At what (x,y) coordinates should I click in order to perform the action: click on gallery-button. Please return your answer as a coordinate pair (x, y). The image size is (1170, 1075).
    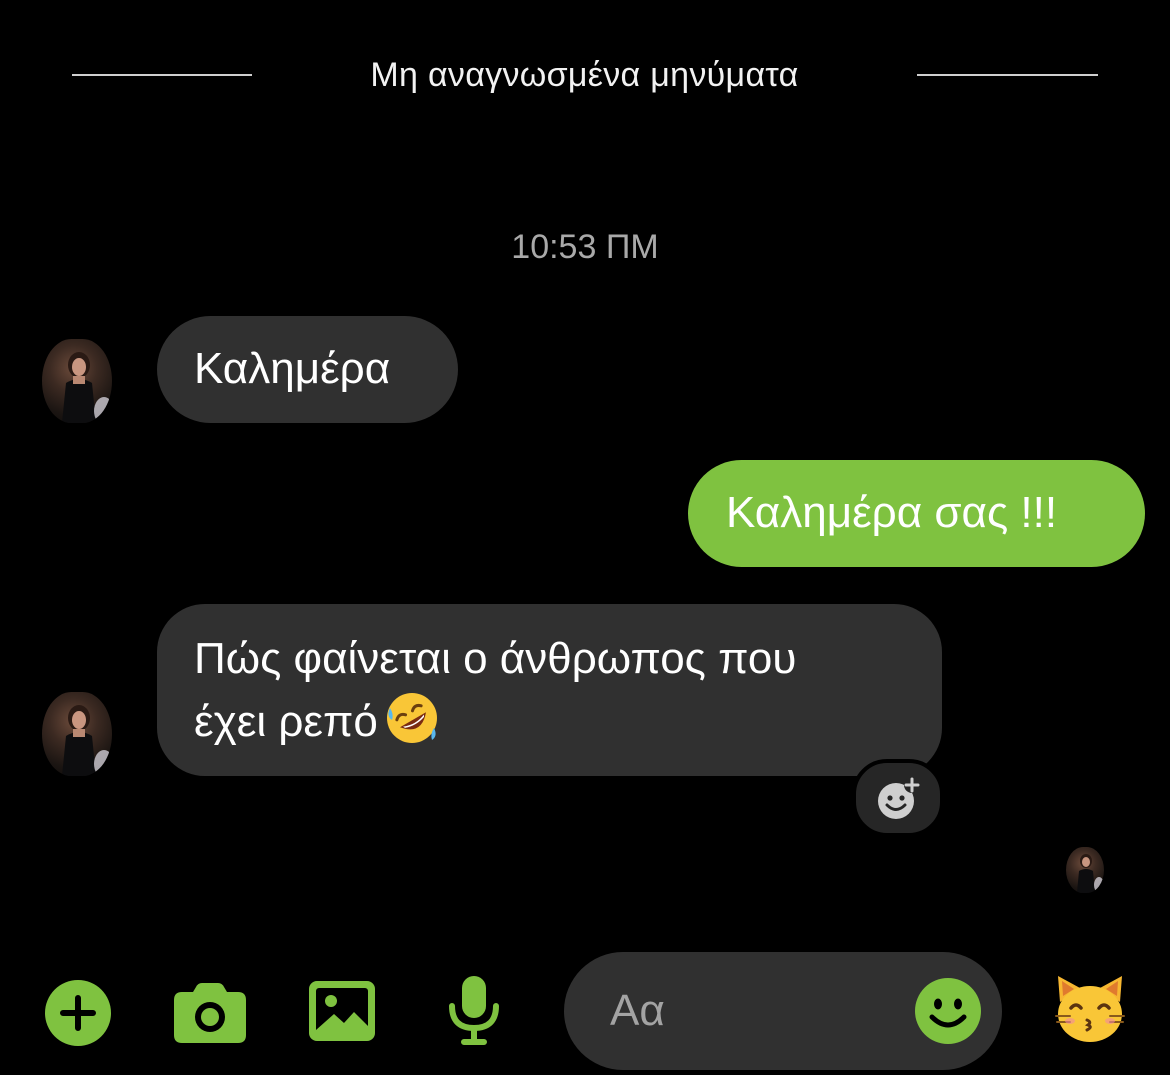
    Looking at the image, I should click on (342, 1011).